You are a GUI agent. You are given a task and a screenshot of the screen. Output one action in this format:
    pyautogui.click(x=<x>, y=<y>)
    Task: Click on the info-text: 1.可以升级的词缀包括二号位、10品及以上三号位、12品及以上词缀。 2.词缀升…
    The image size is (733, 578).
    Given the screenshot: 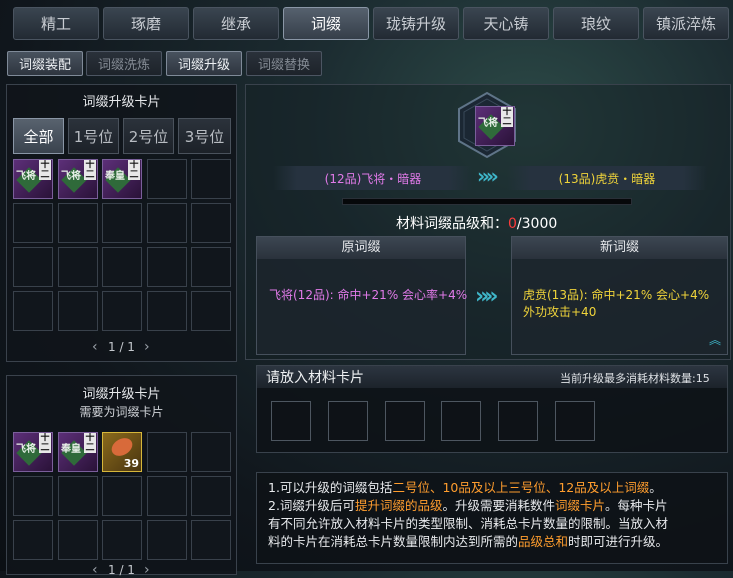 What is the action you would take?
    pyautogui.click(x=496, y=515)
    